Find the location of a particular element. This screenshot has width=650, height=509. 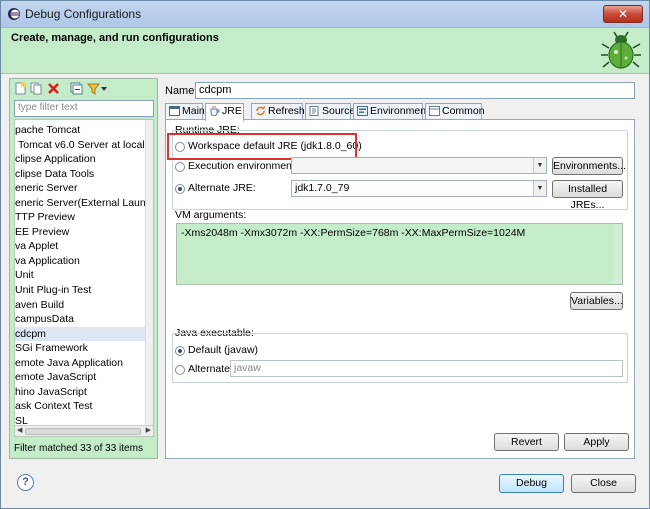

tree-item: TTP Preview is located at coordinates (82, 217).